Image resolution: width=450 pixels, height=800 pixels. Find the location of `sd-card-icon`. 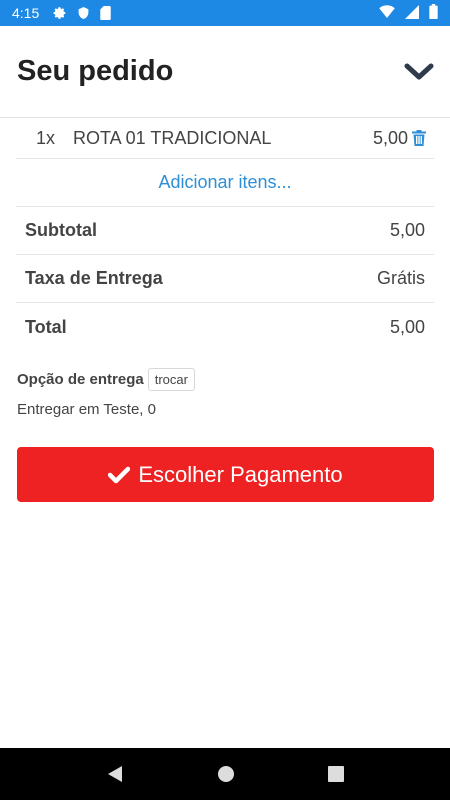

sd-card-icon is located at coordinates (105, 13).